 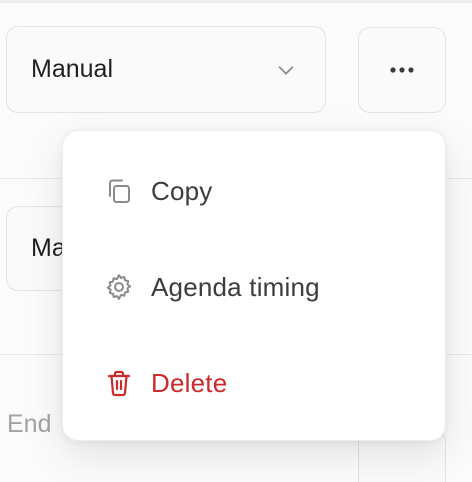 I want to click on menu-item-copy: Copy, so click(x=254, y=191).